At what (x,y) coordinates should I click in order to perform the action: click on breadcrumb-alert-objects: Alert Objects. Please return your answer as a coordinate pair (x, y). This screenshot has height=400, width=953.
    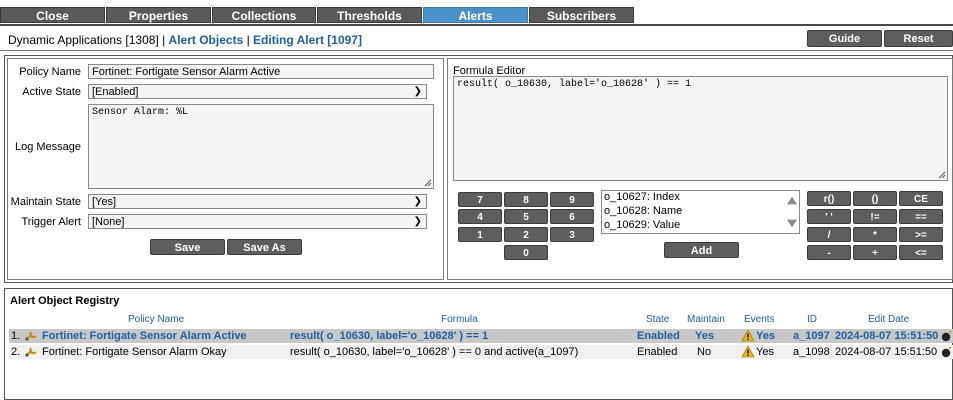
    Looking at the image, I should click on (206, 40).